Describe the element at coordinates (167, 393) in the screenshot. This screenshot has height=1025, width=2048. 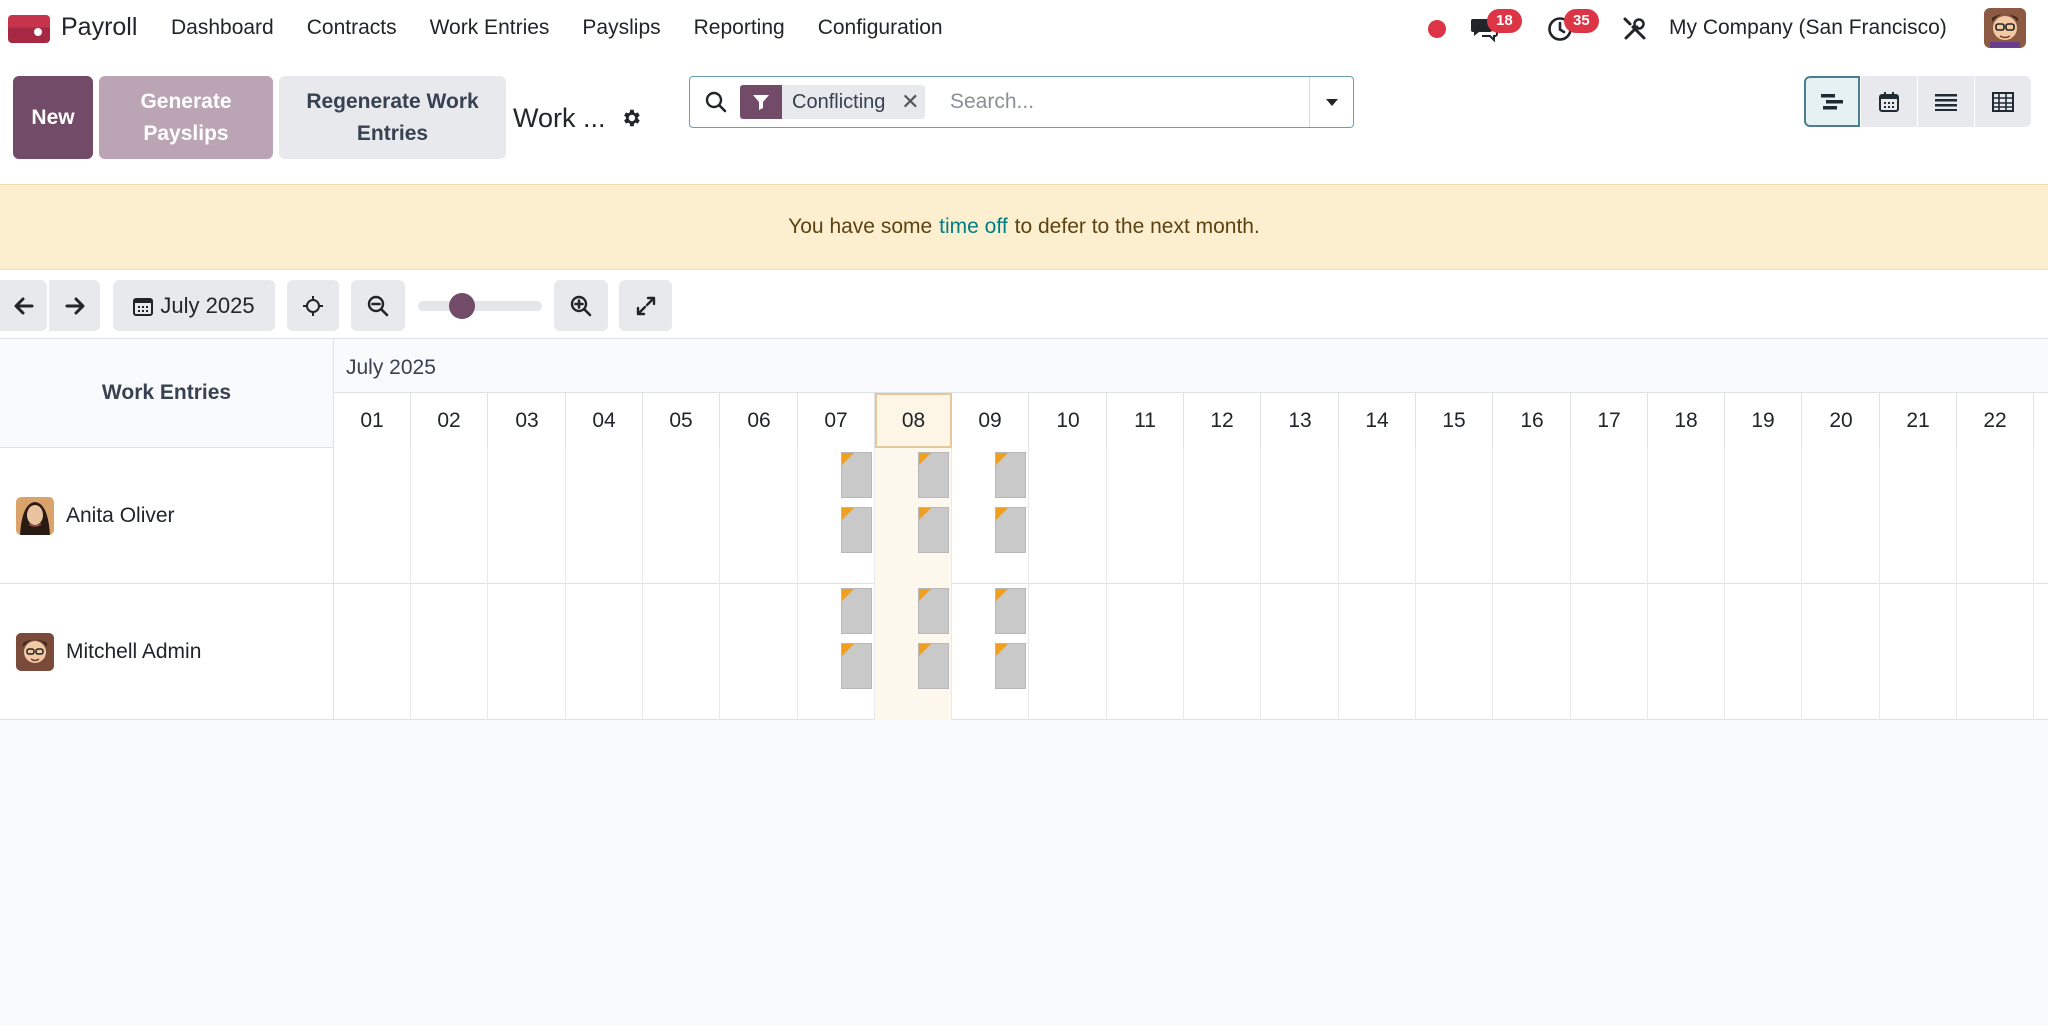
I see `gantt-row-header: Work Entries` at that location.